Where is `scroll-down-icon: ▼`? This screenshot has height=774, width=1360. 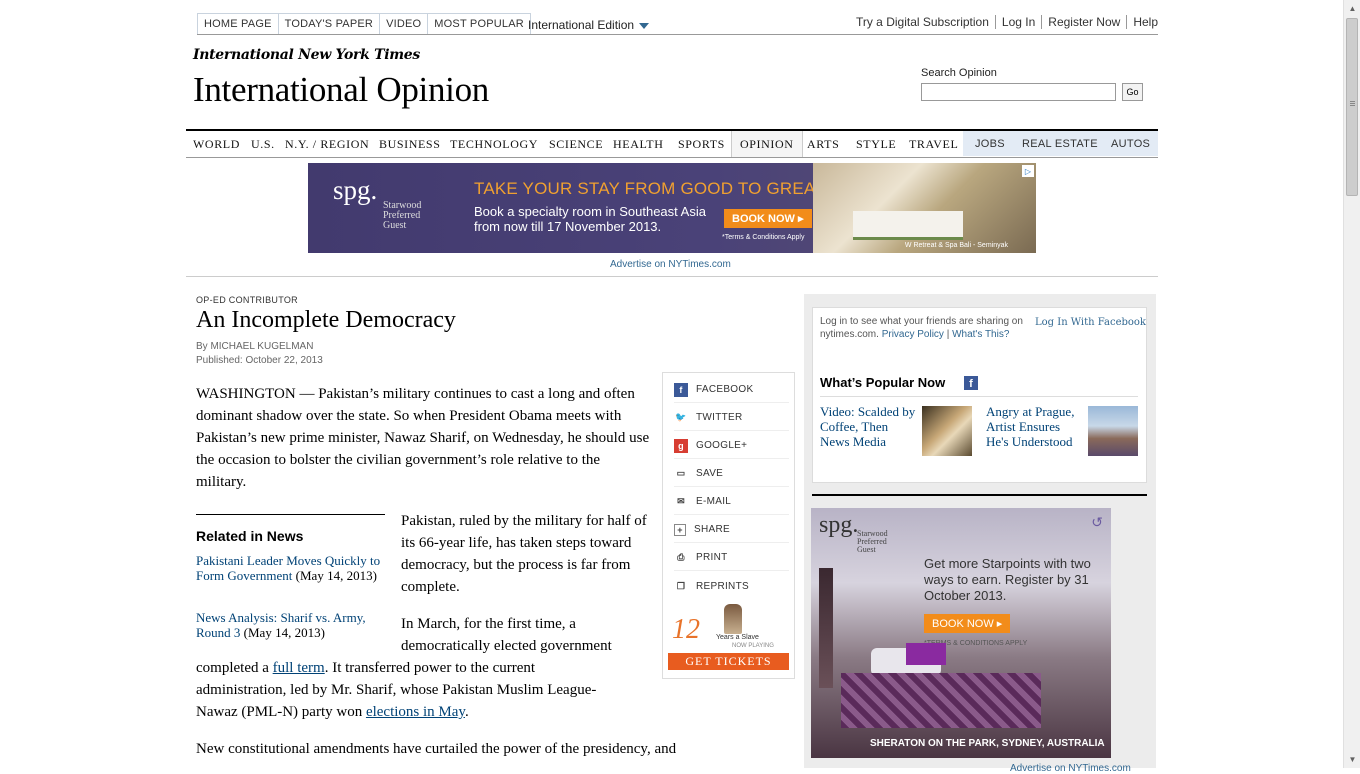 scroll-down-icon: ▼ is located at coordinates (1352, 759).